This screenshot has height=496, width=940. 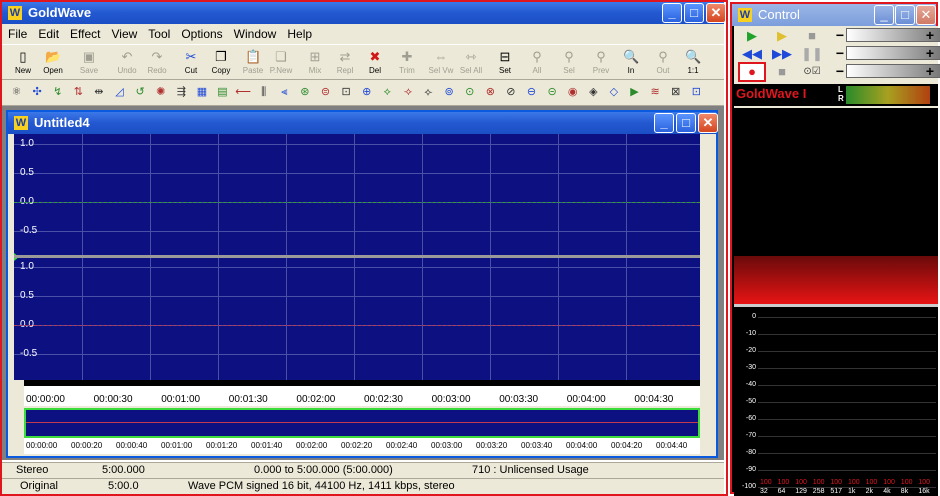 What do you see at coordinates (696, 92) in the screenshot?
I see `effect-34-icon: ⊡` at bounding box center [696, 92].